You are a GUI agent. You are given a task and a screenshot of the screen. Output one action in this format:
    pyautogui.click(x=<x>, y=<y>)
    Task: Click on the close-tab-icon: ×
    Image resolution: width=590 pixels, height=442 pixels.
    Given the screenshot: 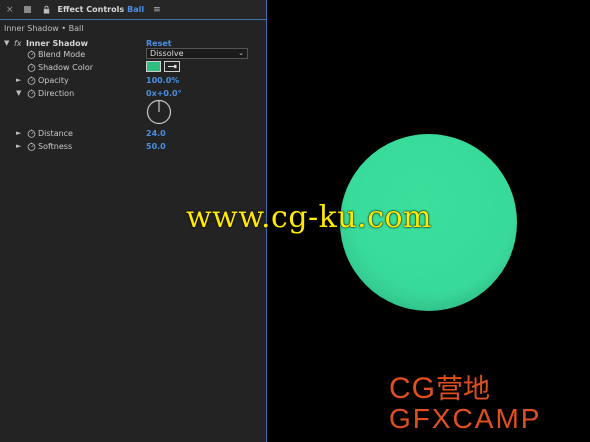 What is the action you would take?
    pyautogui.click(x=10, y=10)
    